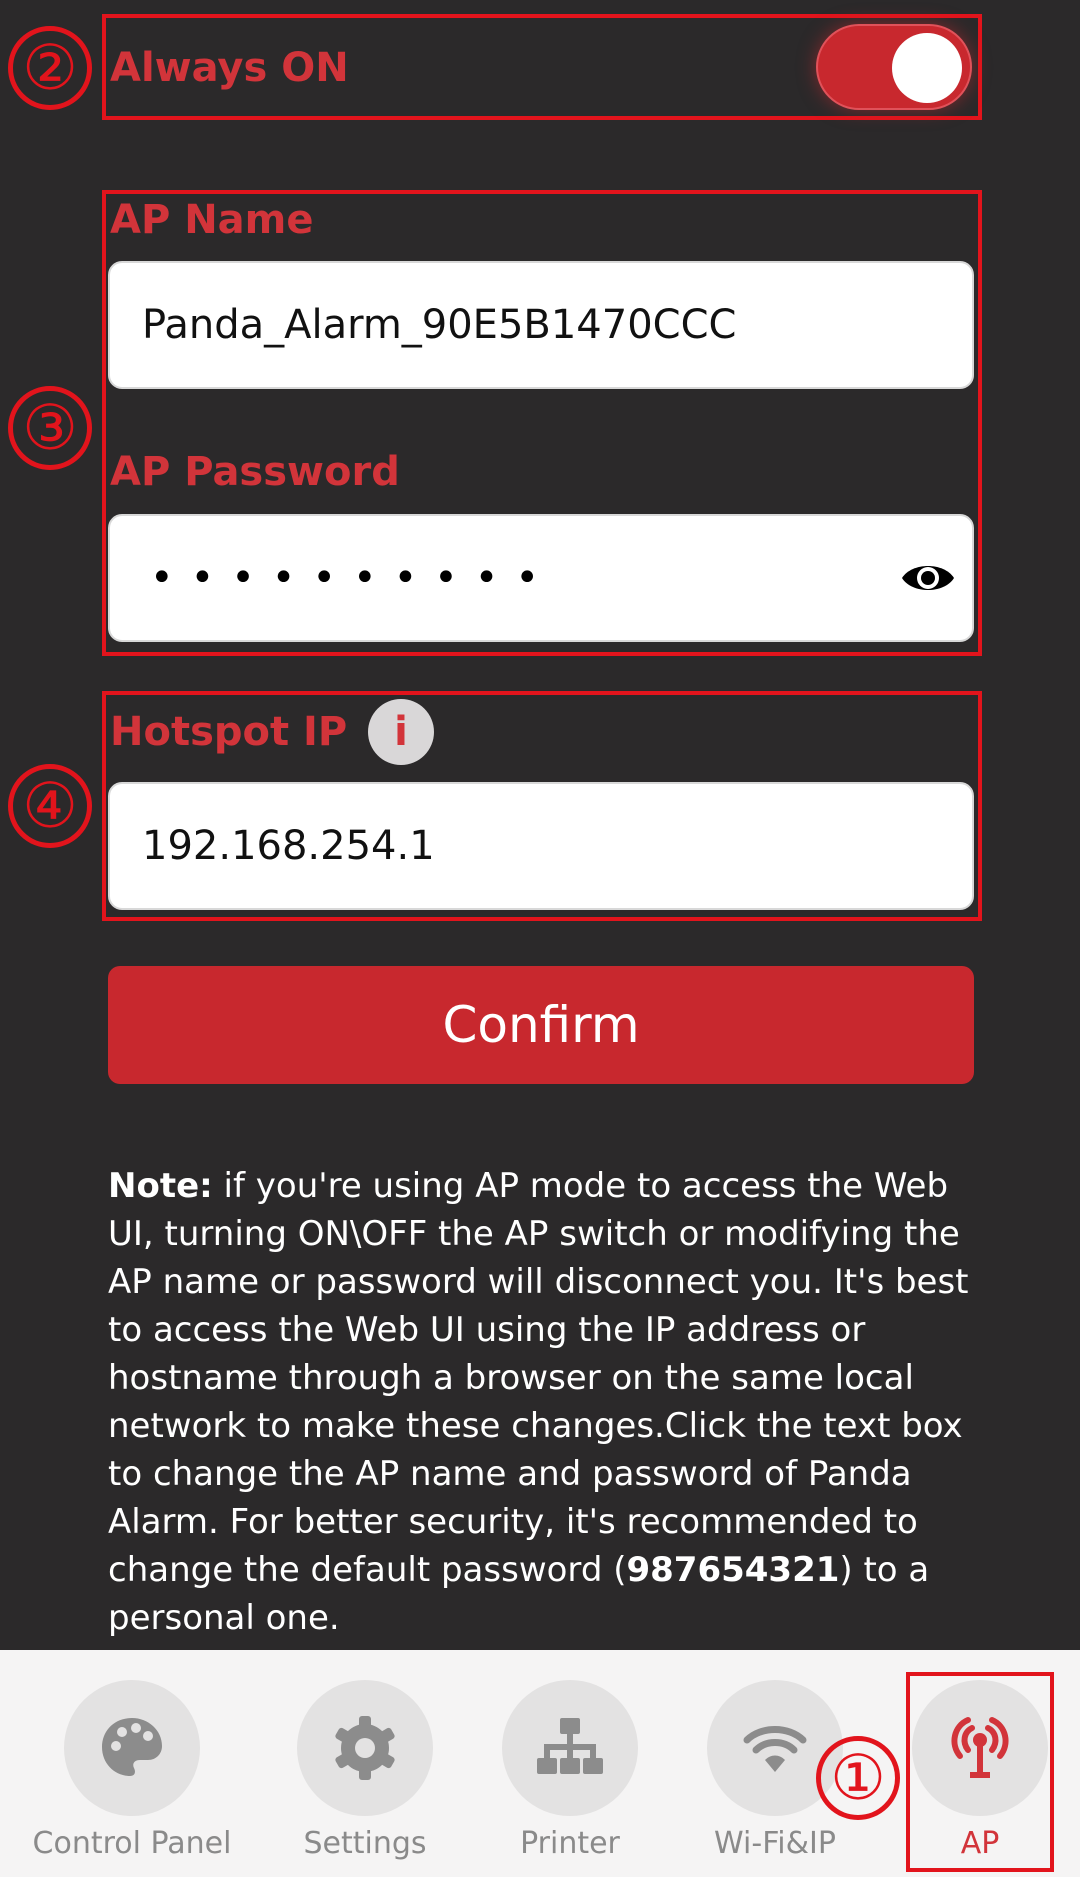 Image resolution: width=1080 pixels, height=1877 pixels. I want to click on always-on-toggle, so click(894, 67).